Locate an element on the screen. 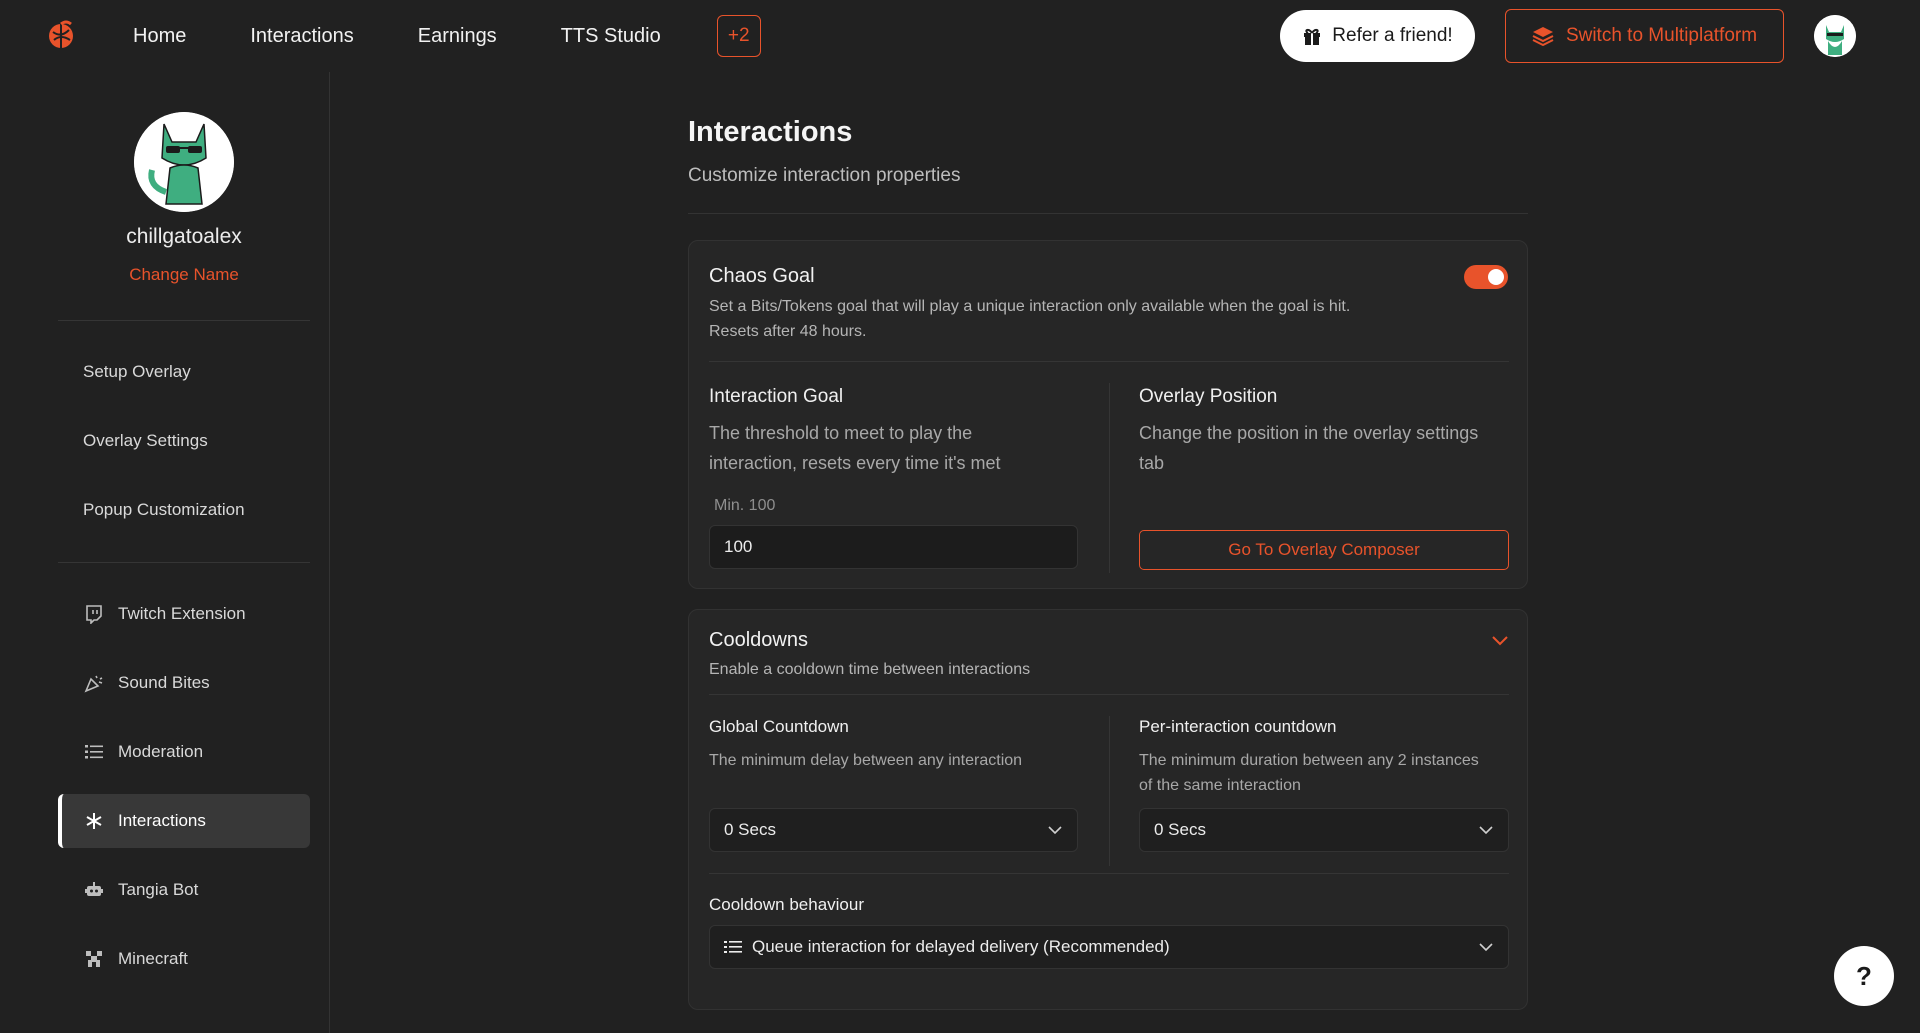 The image size is (1920, 1033). per-interaction-countdown-description-2: of the same interaction is located at coordinates (1220, 785).